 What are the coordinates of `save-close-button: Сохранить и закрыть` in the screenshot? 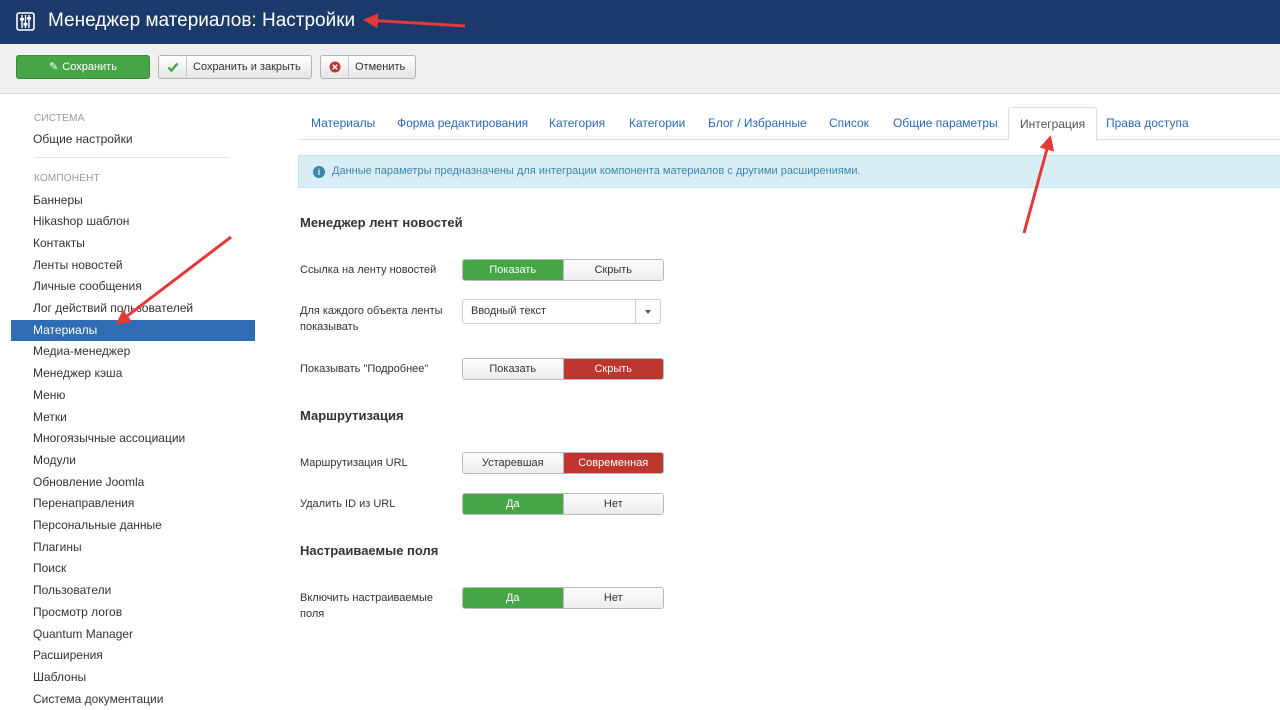 It's located at (235, 67).